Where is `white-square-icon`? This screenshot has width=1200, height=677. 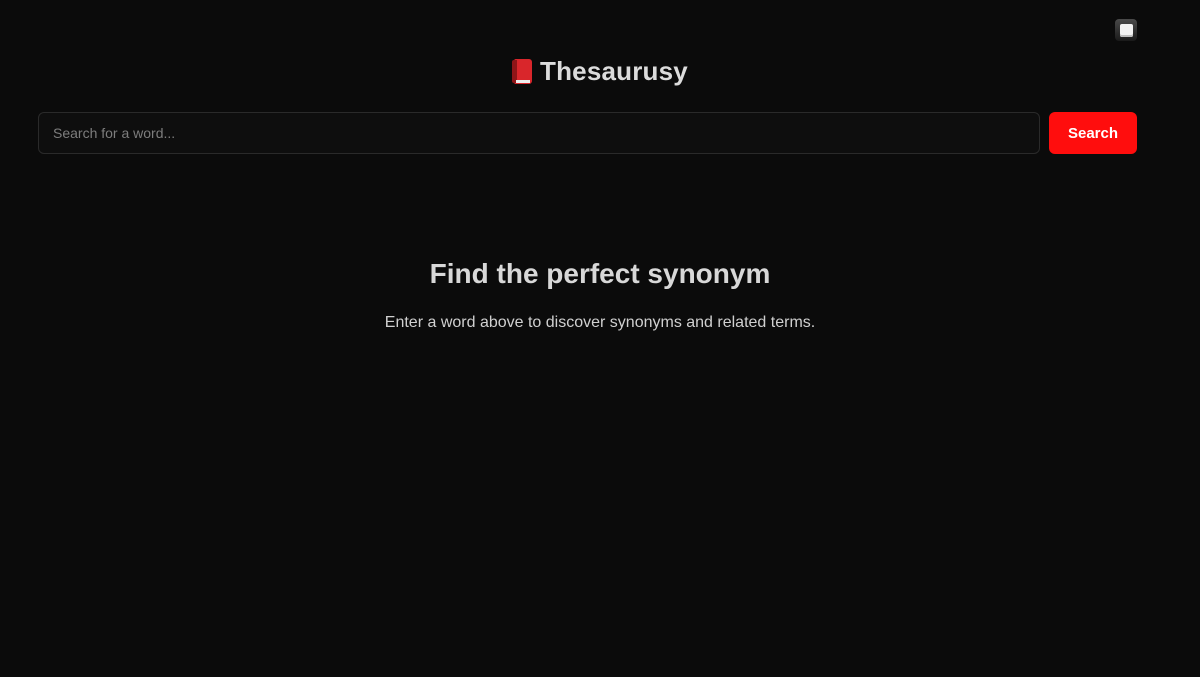 white-square-icon is located at coordinates (1126, 30).